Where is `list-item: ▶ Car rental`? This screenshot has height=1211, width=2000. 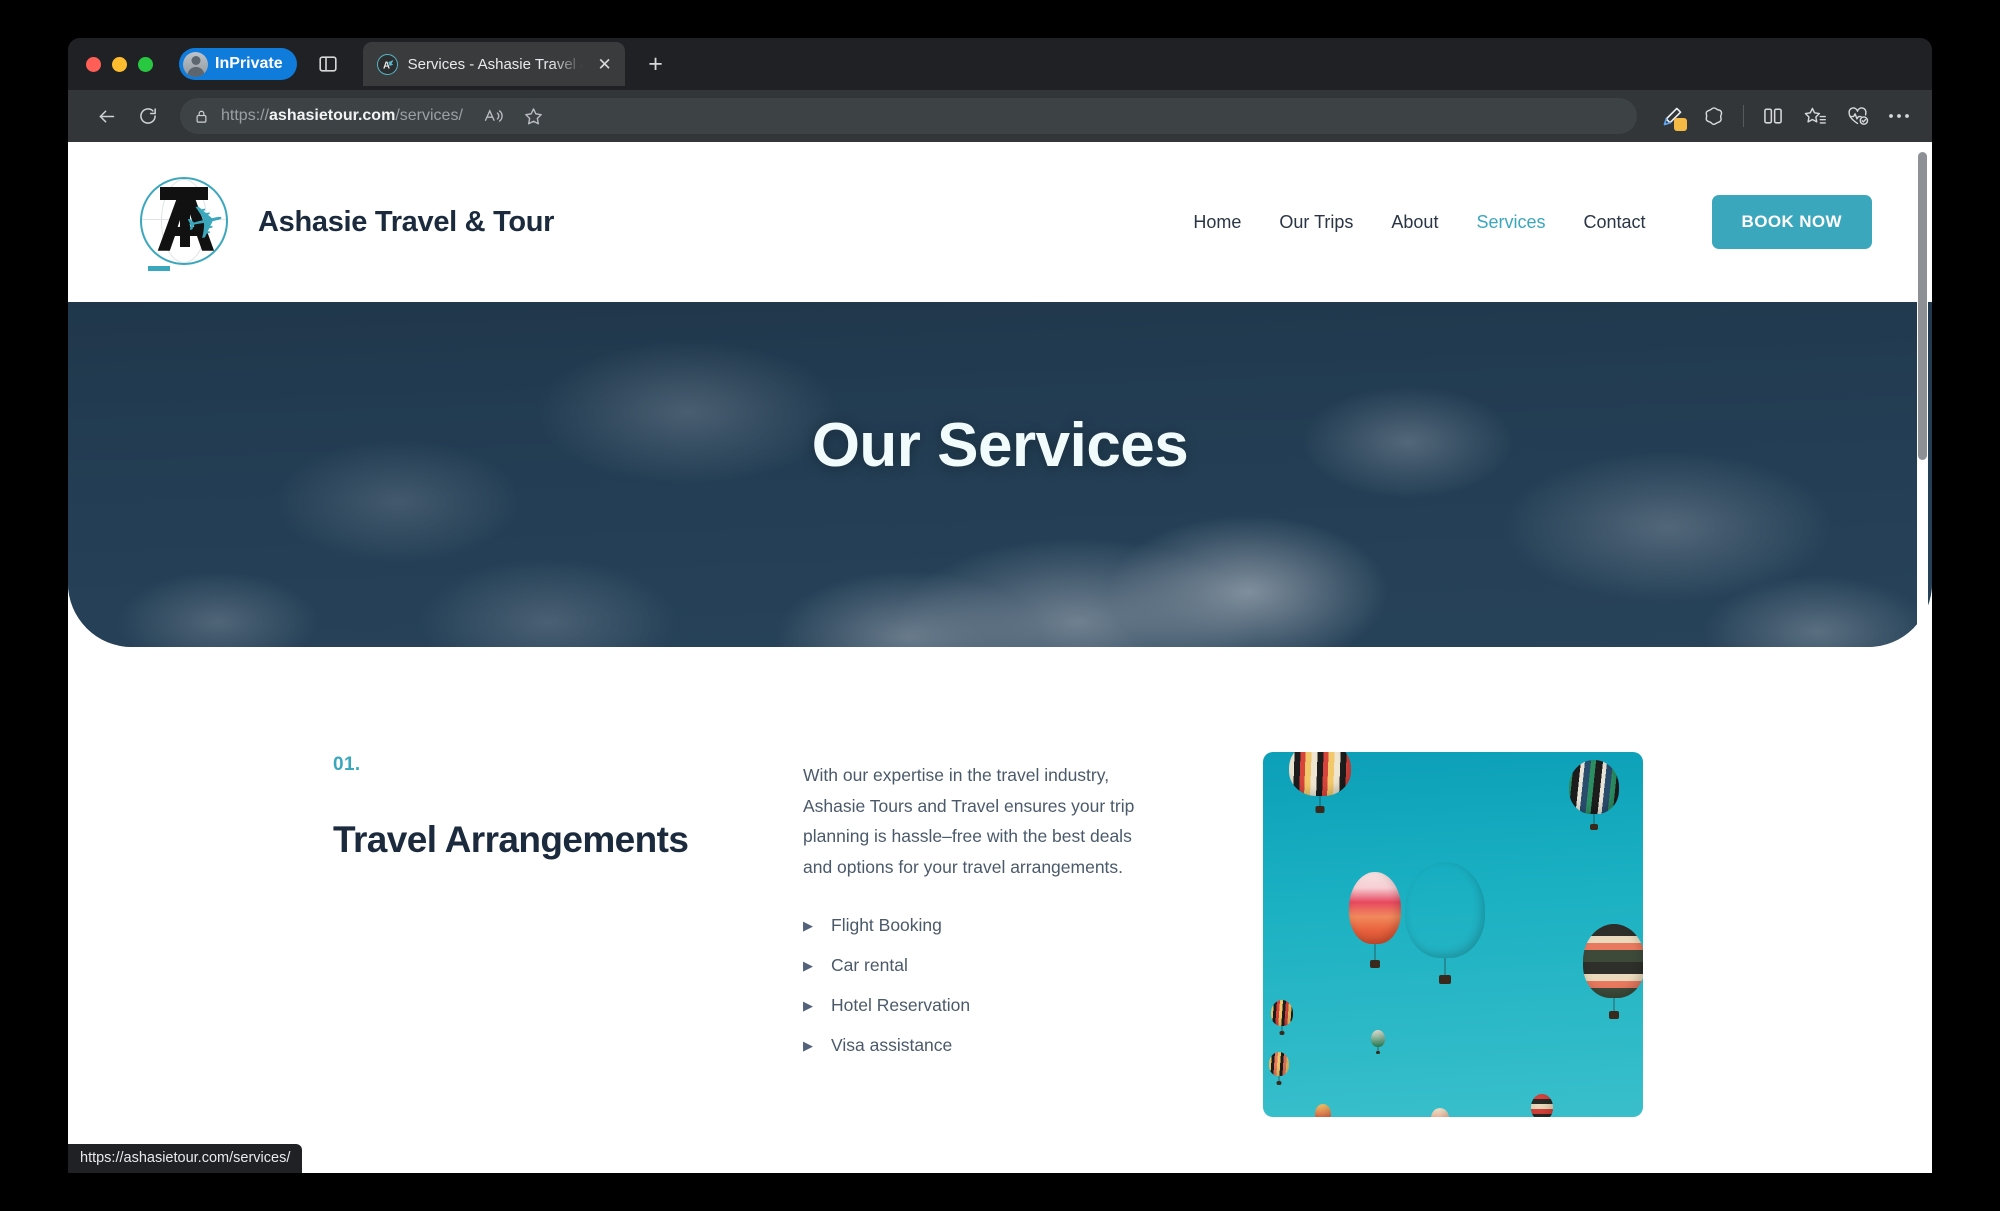
list-item: ▶ Car rental is located at coordinates (983, 965).